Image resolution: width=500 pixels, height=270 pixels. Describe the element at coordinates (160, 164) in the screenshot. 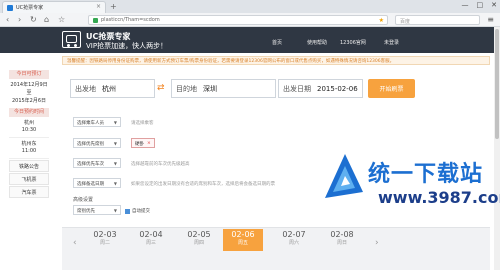

I see `train-hint: 选择越靠前的车次优先级越高` at that location.